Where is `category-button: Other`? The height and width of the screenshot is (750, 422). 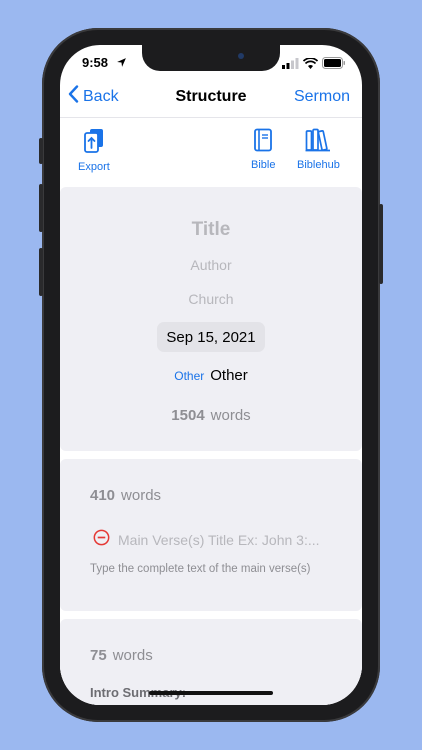 category-button: Other is located at coordinates (189, 376).